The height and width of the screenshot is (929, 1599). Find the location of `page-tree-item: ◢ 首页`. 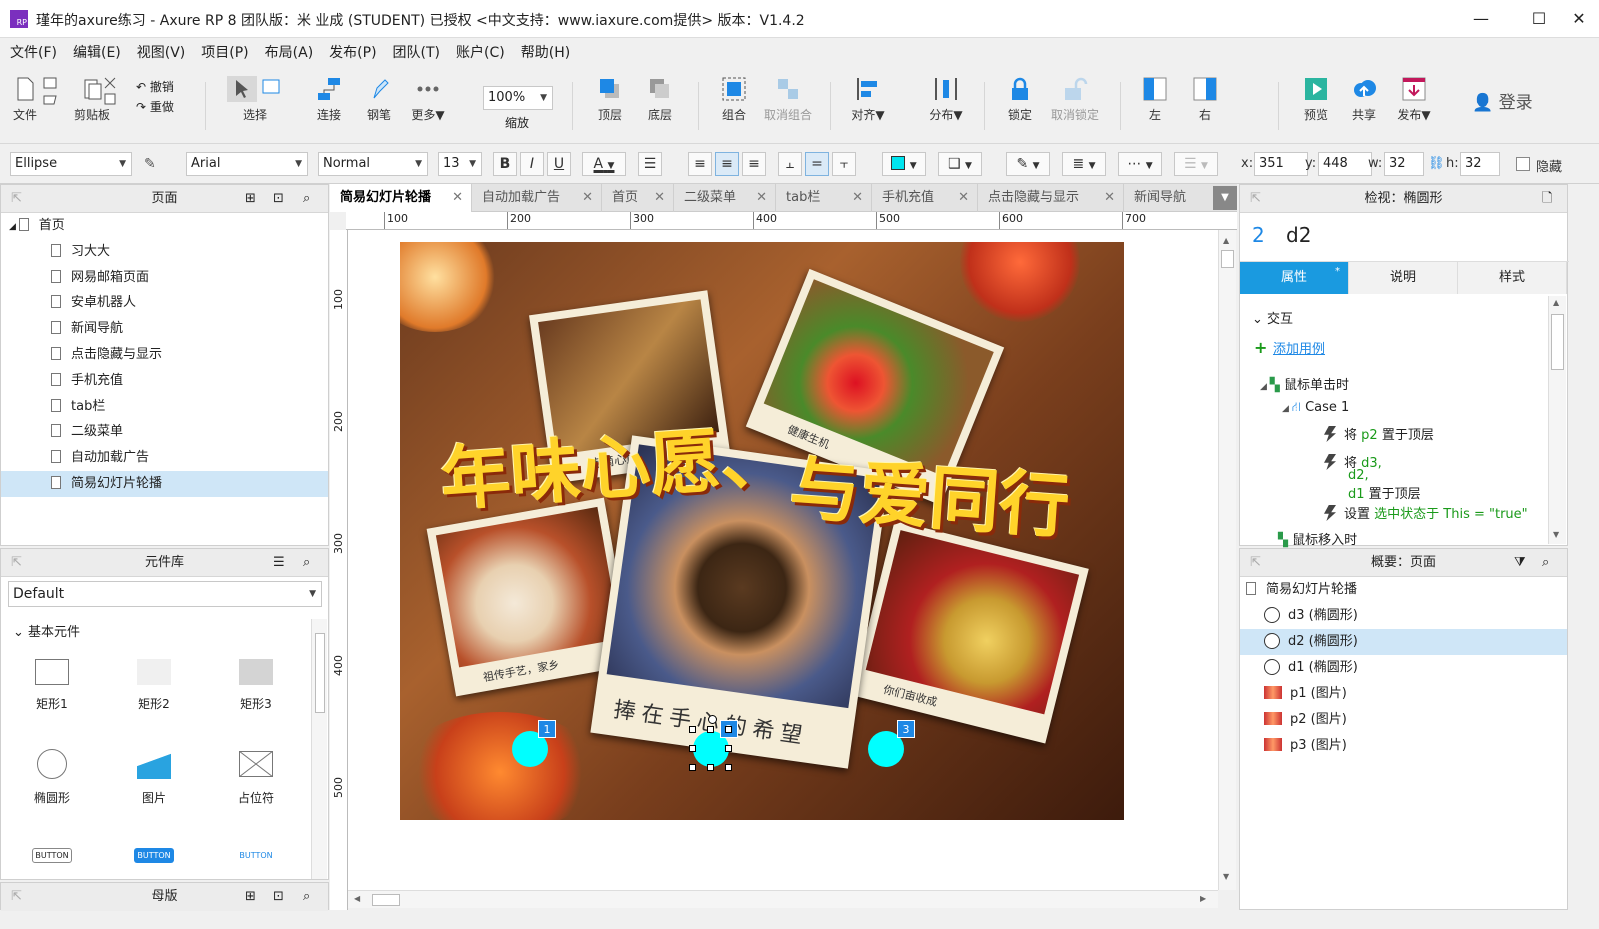

page-tree-item: ◢ 首页 is located at coordinates (164, 226).